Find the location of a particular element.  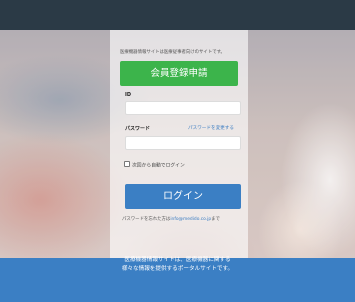

id-input is located at coordinates (183, 108).